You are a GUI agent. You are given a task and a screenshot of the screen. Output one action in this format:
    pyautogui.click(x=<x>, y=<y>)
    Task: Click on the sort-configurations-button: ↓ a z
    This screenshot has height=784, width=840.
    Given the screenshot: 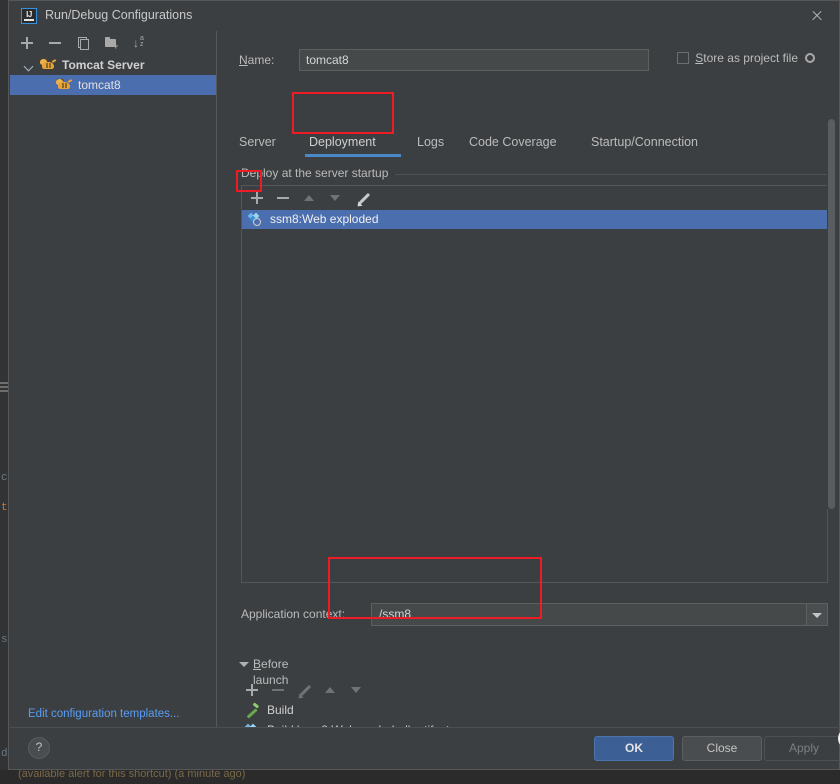 What is the action you would take?
    pyautogui.click(x=139, y=43)
    